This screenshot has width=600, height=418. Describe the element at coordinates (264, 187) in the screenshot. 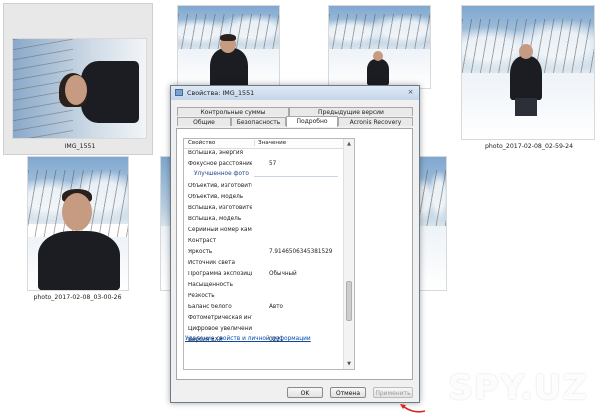

I see `property-row: Объектив, изготовитель` at that location.